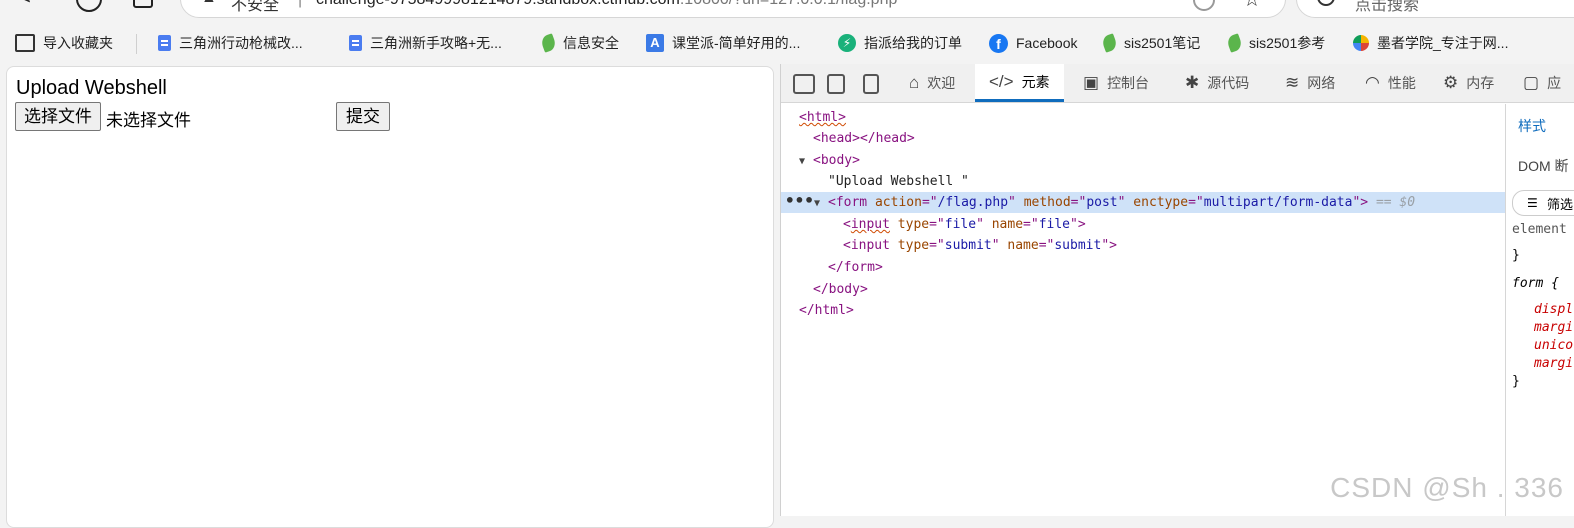  Describe the element at coordinates (255, 7) in the screenshot. I see `insecure-label: 不安全` at that location.